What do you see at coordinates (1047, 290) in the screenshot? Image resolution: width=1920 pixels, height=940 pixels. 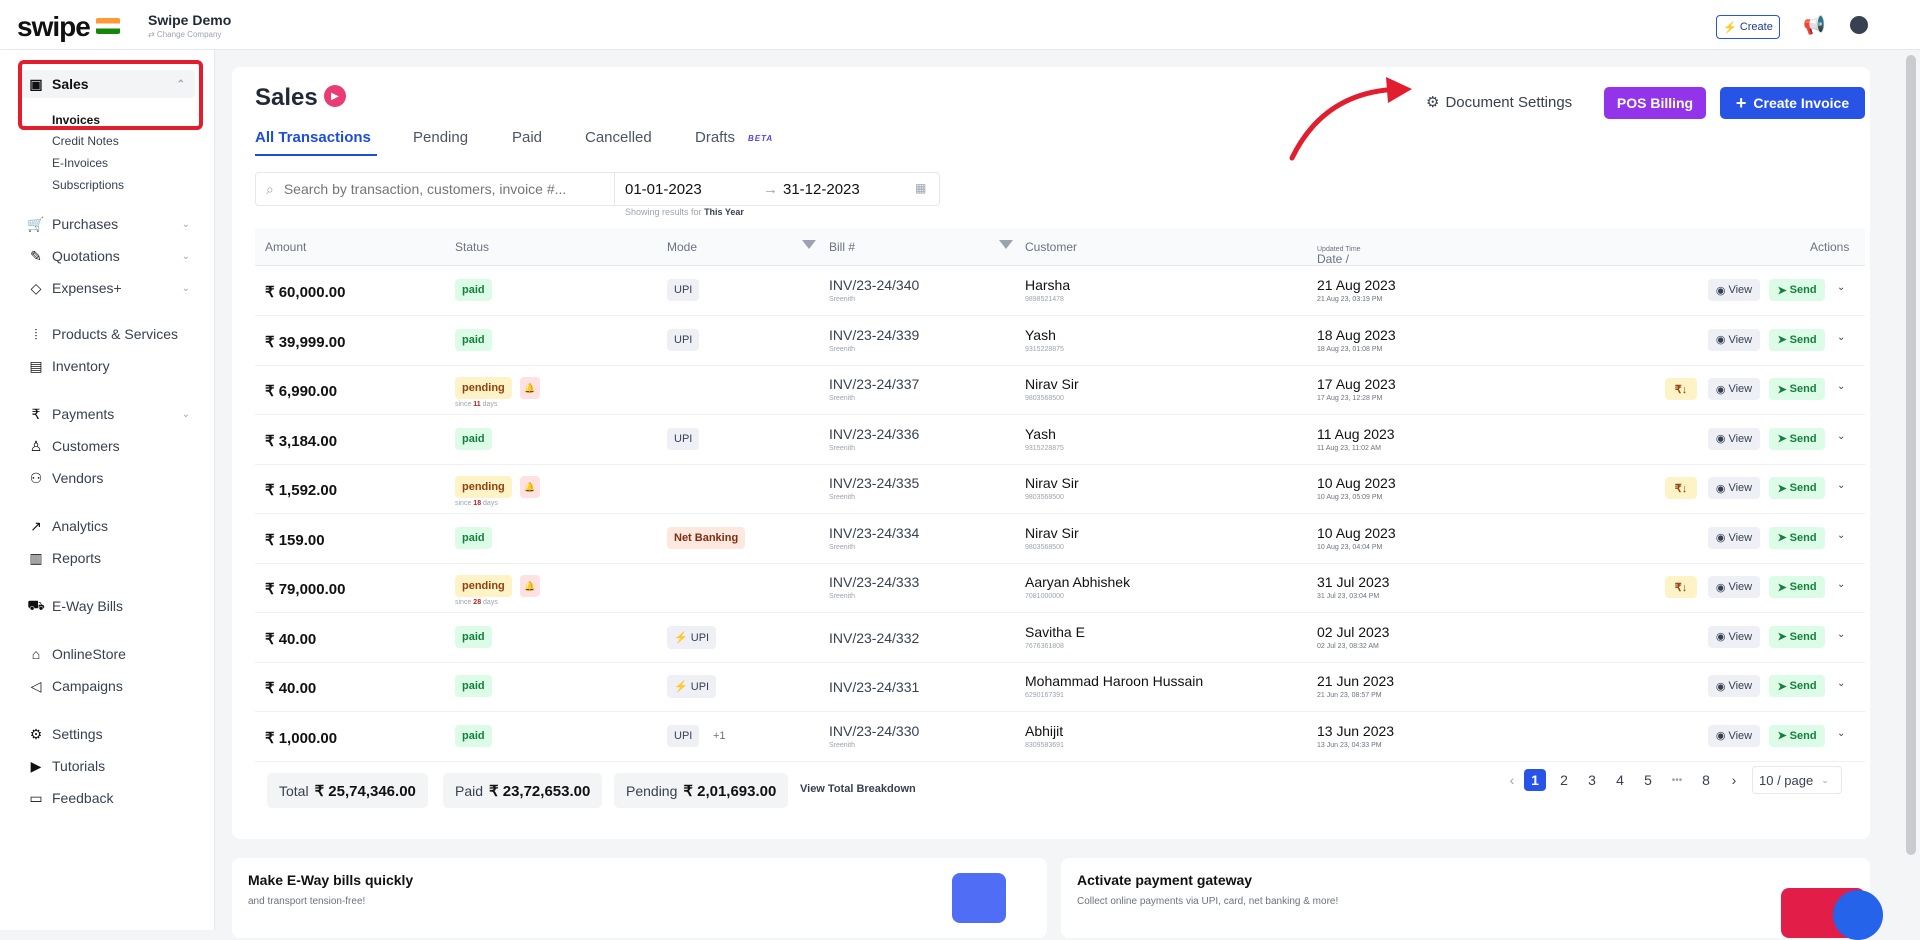 I see `customer-cell: Harsha 9898521478` at bounding box center [1047, 290].